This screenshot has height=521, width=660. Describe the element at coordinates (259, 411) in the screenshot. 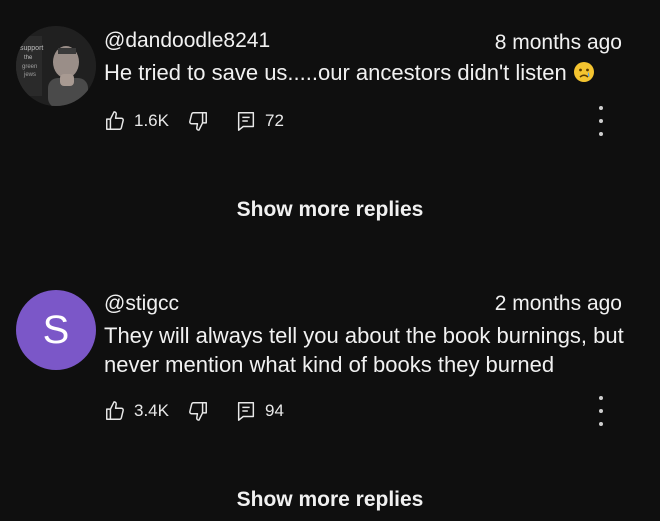

I see `reply-button: 94` at that location.